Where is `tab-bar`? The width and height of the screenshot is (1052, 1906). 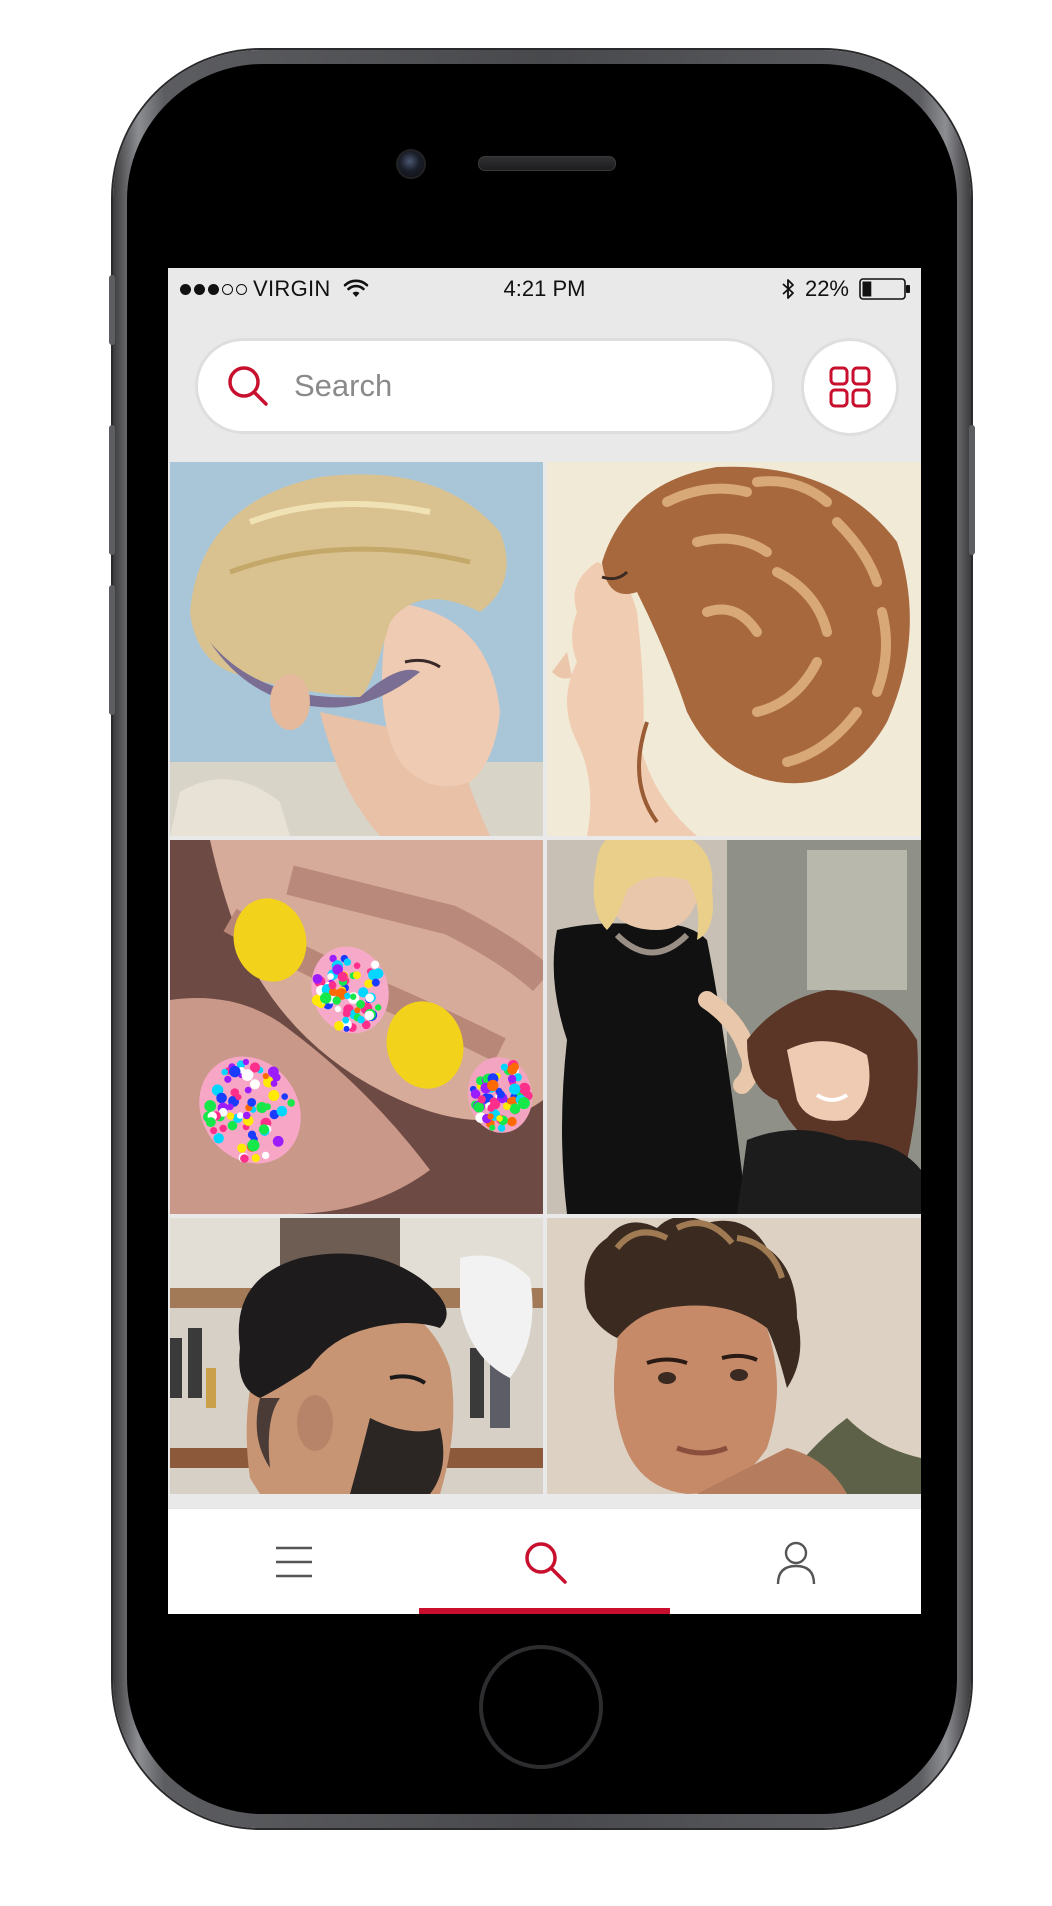 tab-bar is located at coordinates (544, 1561).